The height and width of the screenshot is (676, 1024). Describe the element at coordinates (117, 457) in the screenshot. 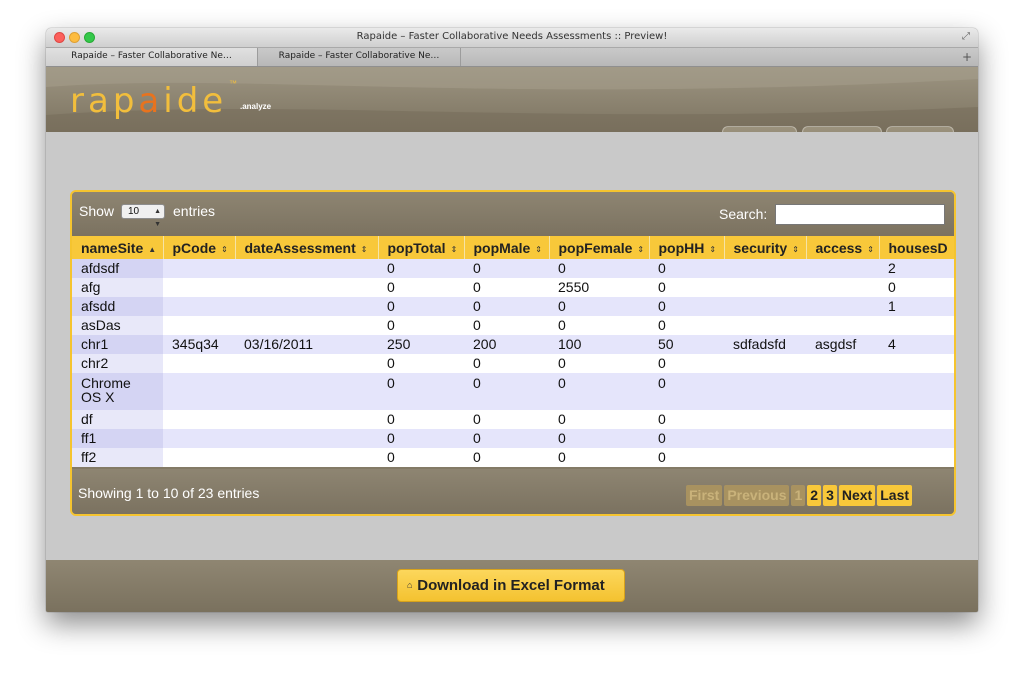

I see `cell-namesite: ff2` at that location.